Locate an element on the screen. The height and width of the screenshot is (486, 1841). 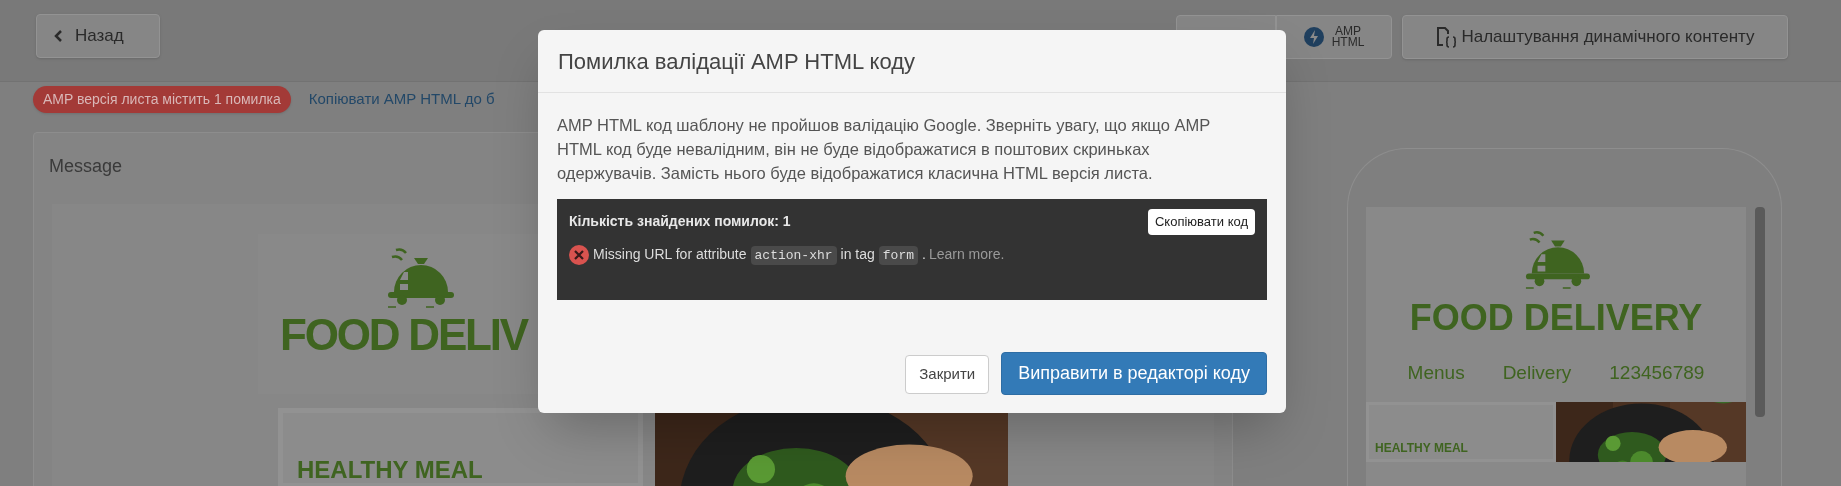
copy-amp-link: Копіювати AMP HTML до б is located at coordinates (401, 99).